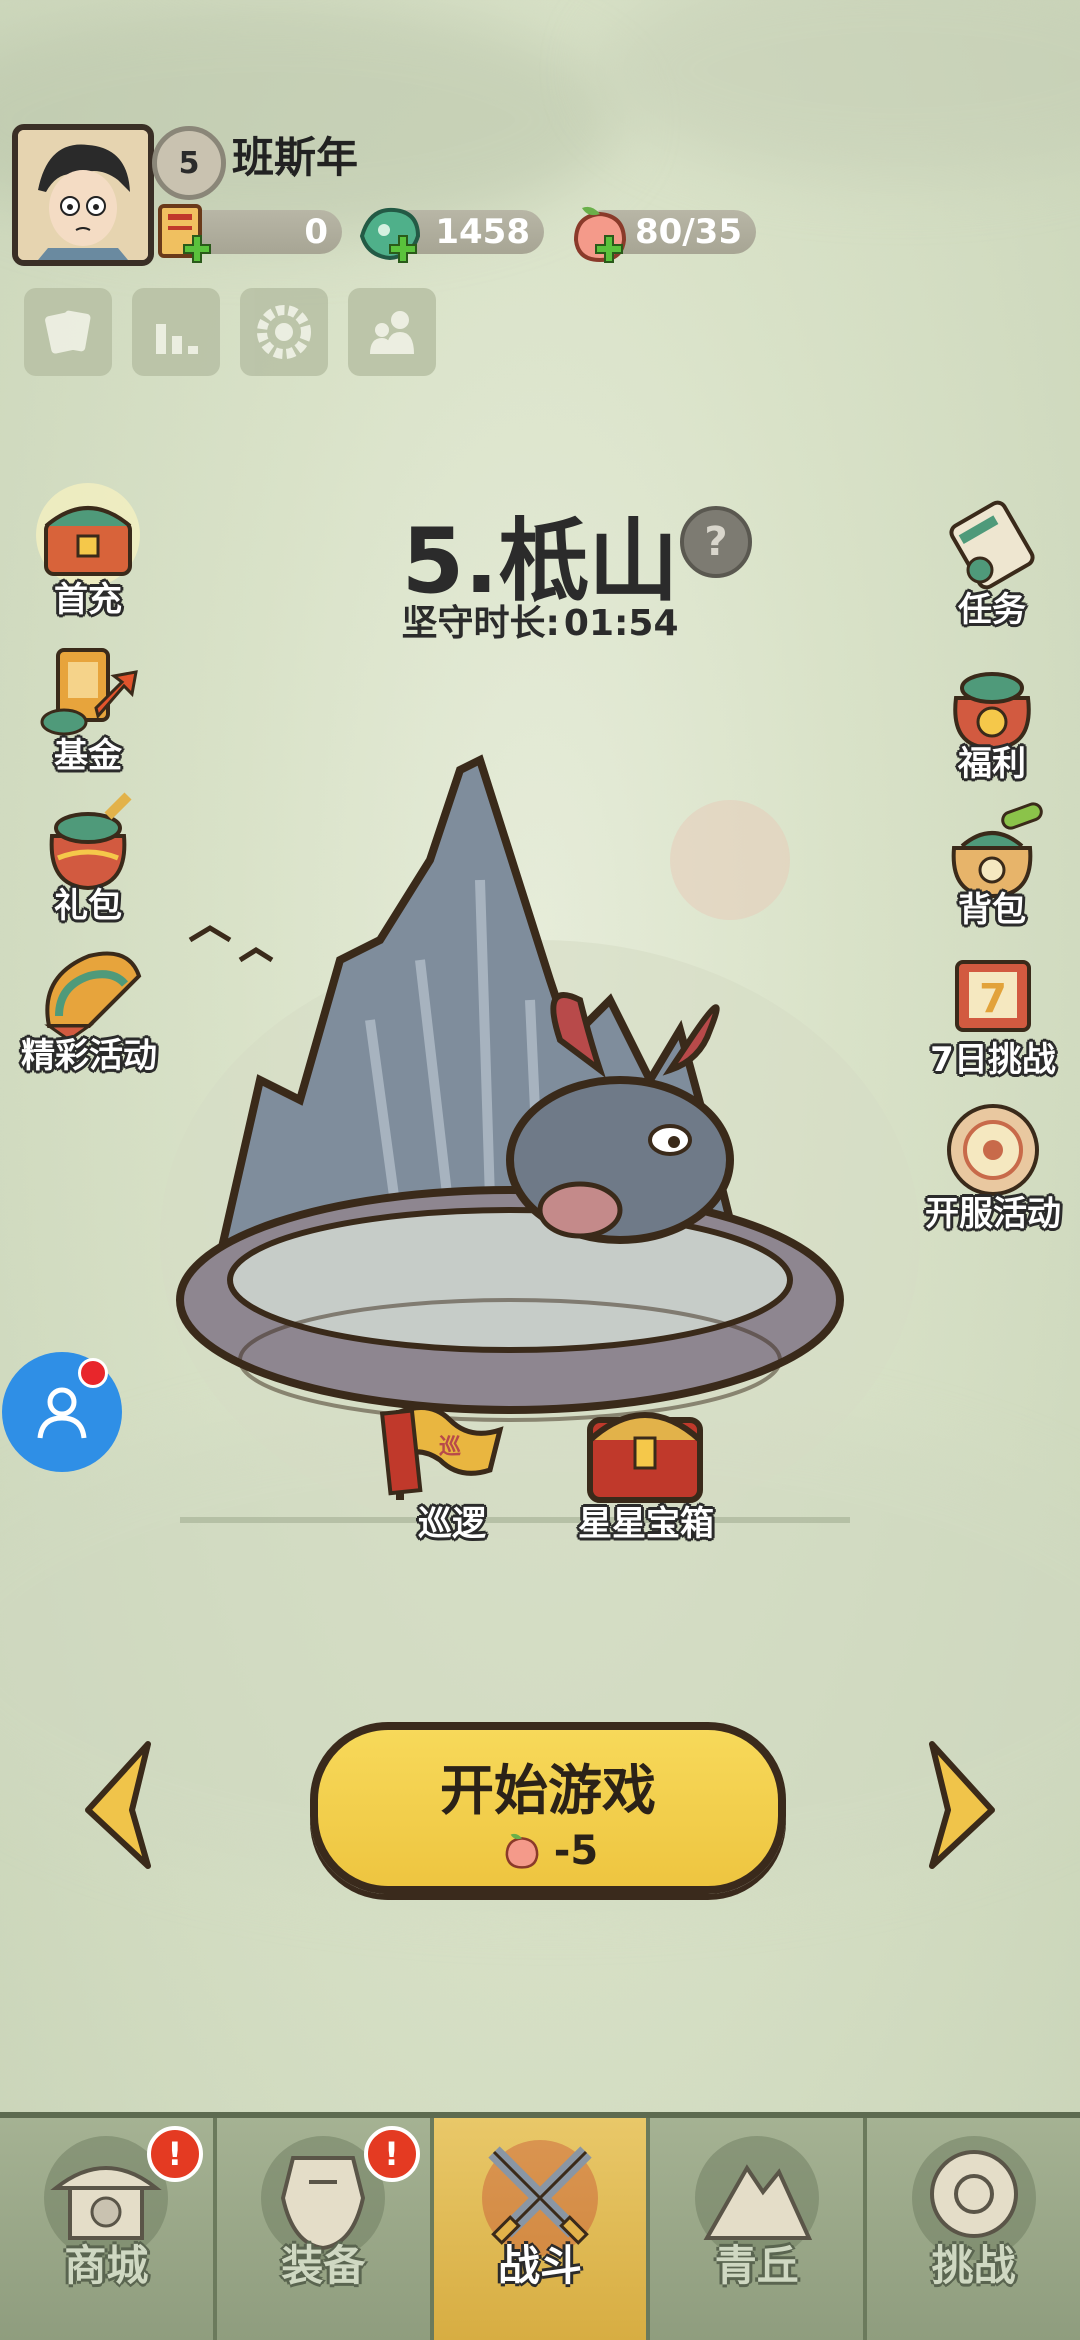  I want to click on gear-icon, so click(284, 332).